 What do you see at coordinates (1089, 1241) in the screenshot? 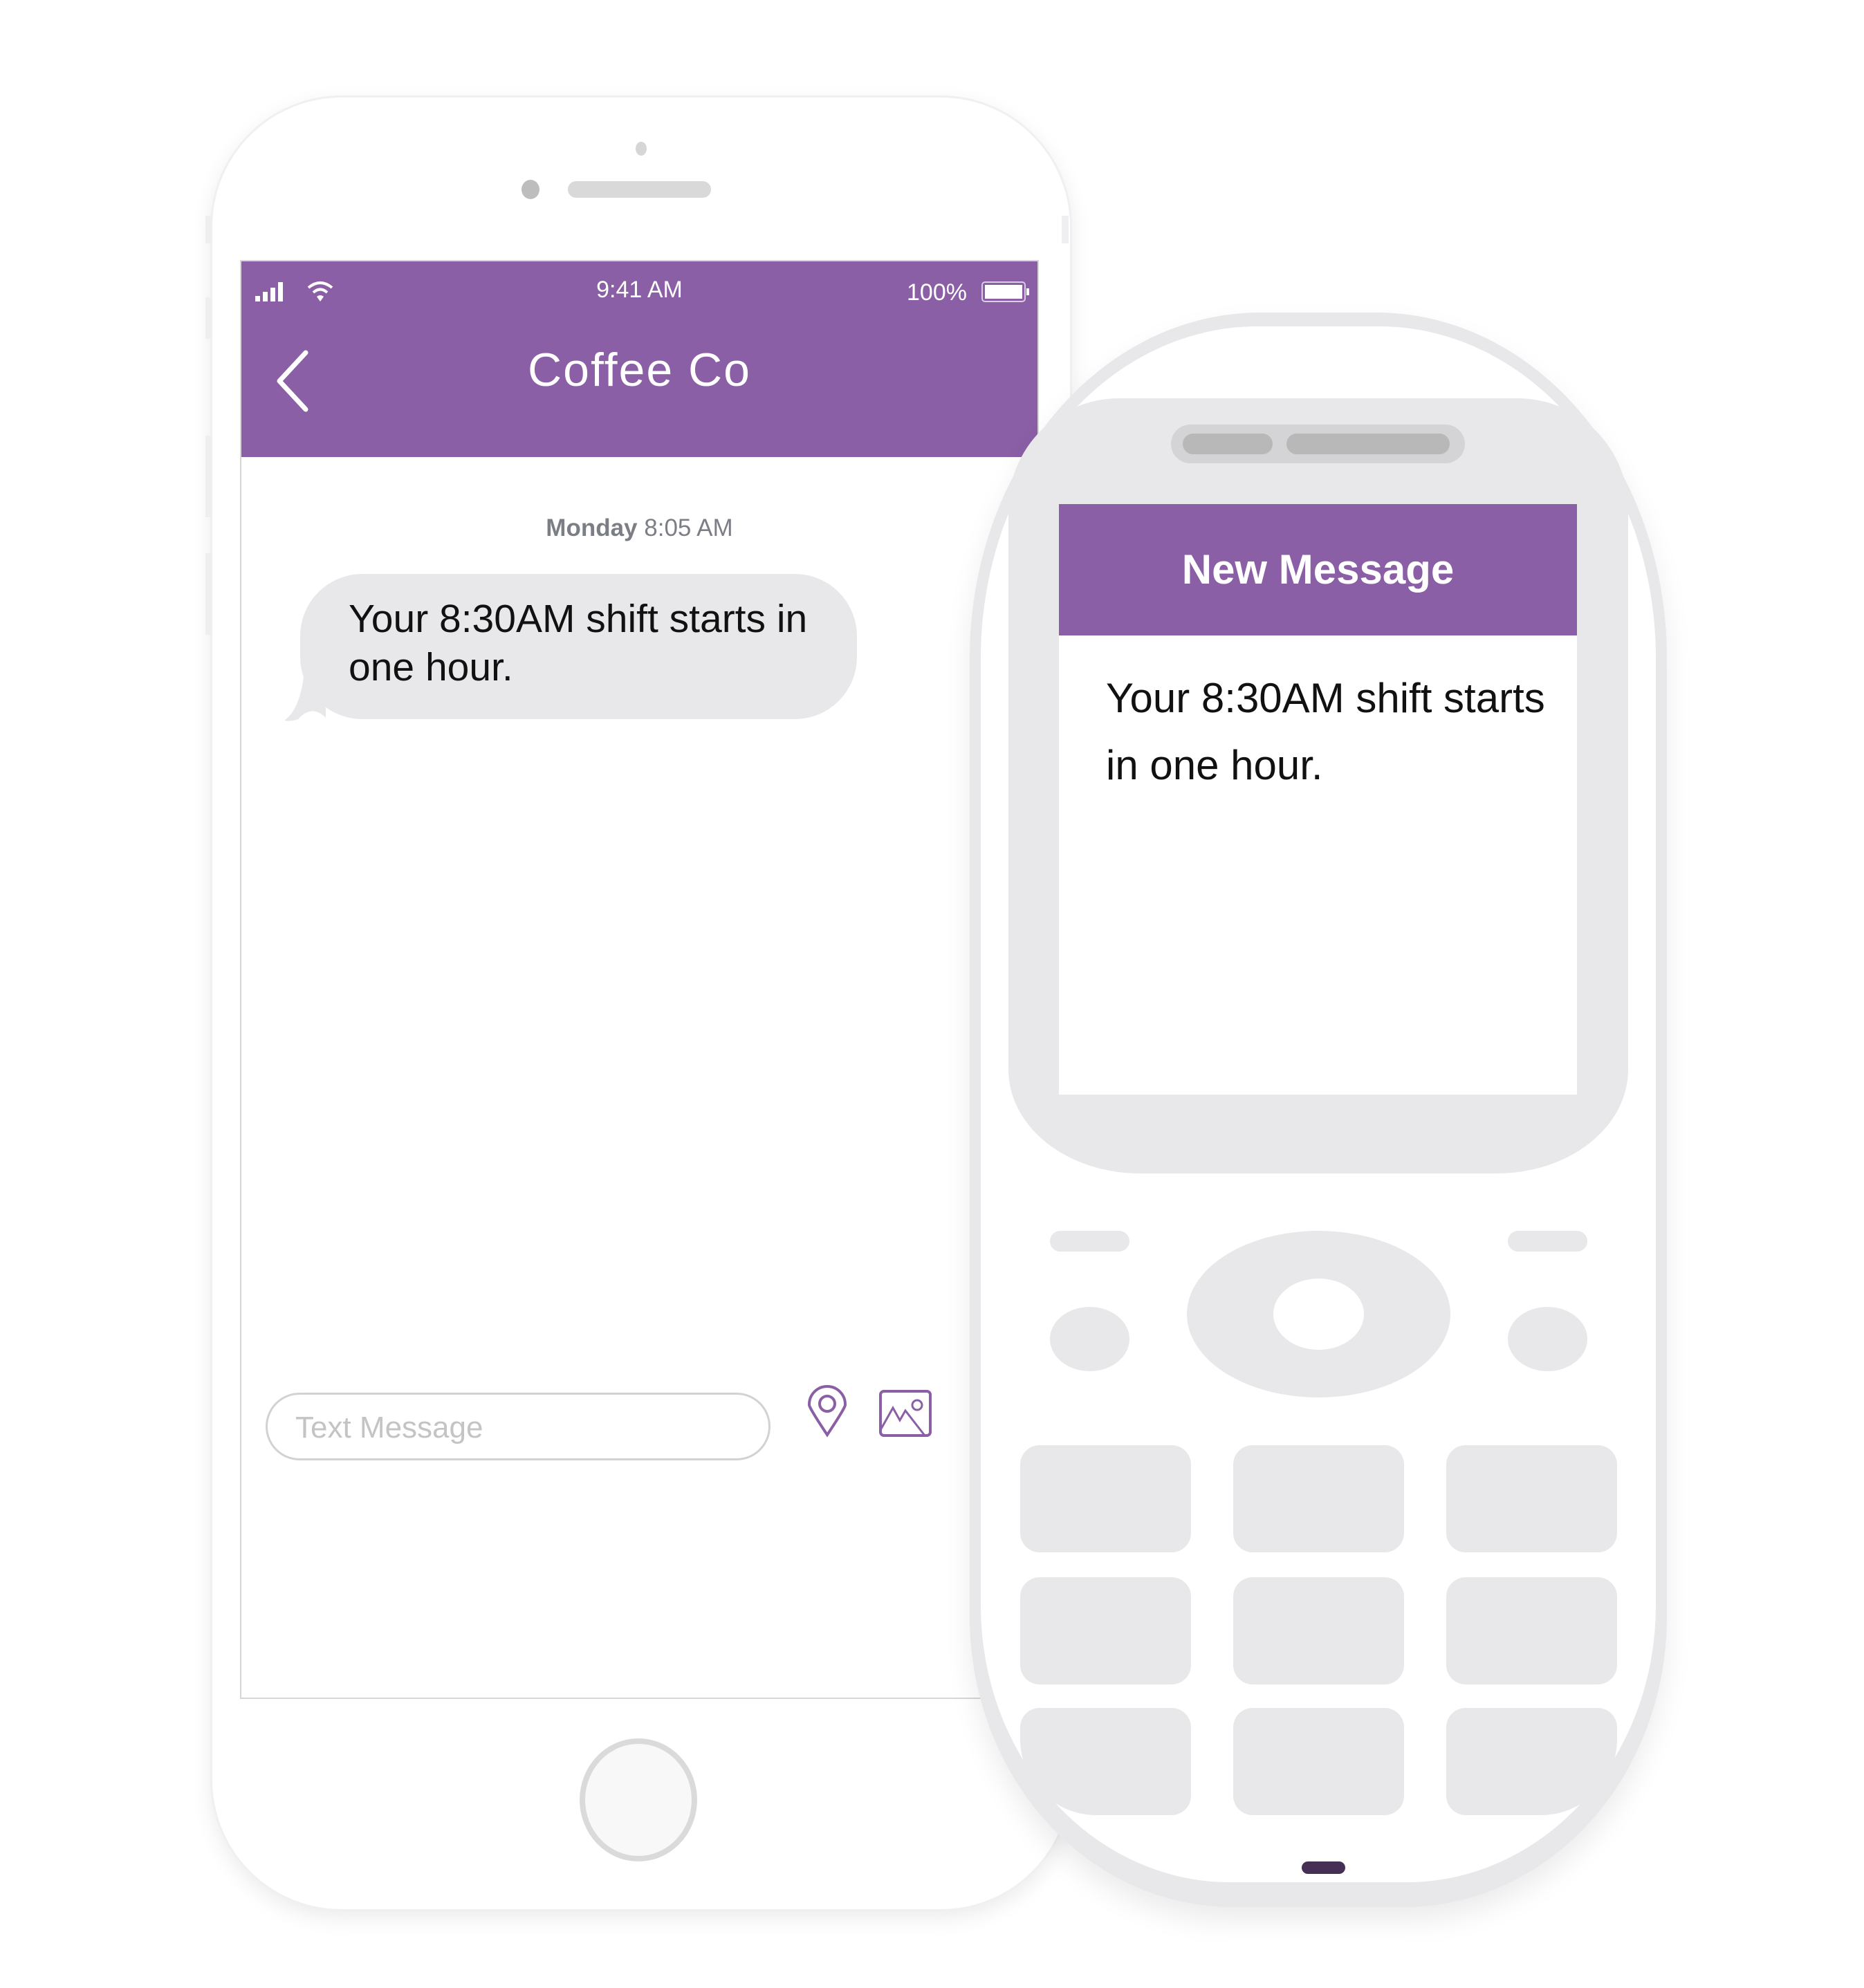
I see `left-soft-key` at bounding box center [1089, 1241].